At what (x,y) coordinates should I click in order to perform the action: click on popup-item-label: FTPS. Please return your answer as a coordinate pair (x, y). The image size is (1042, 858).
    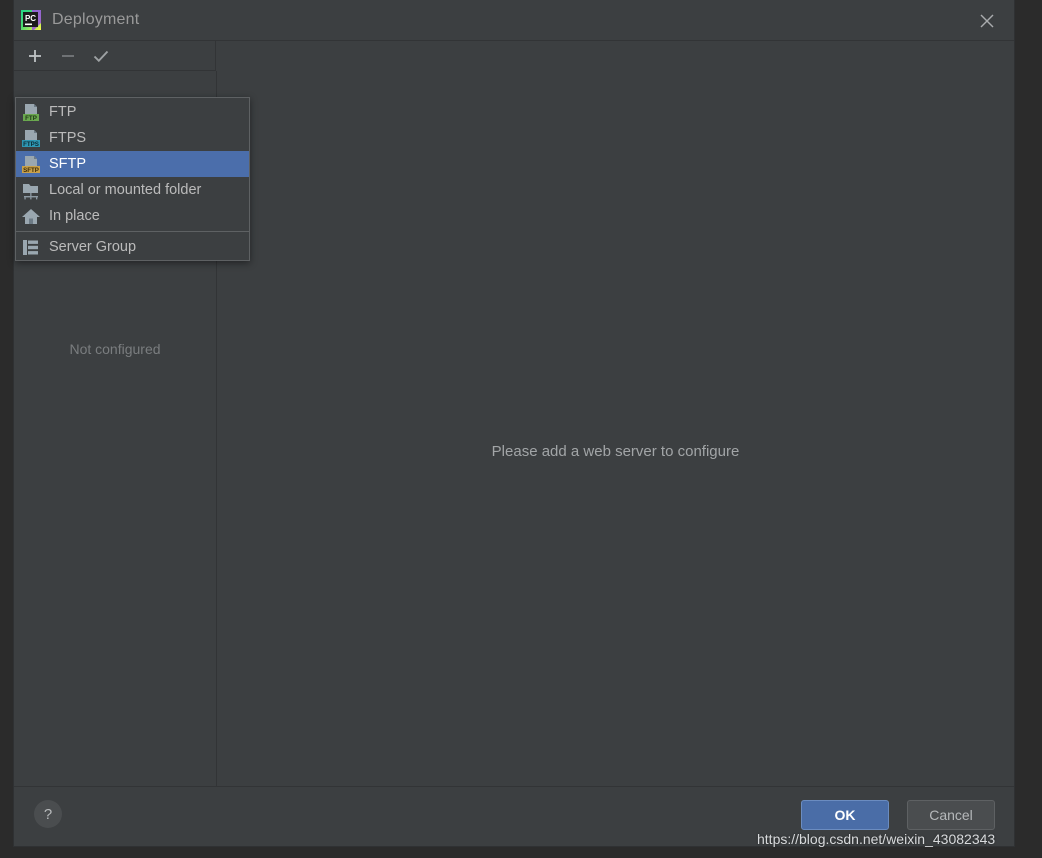
    Looking at the image, I should click on (68, 138).